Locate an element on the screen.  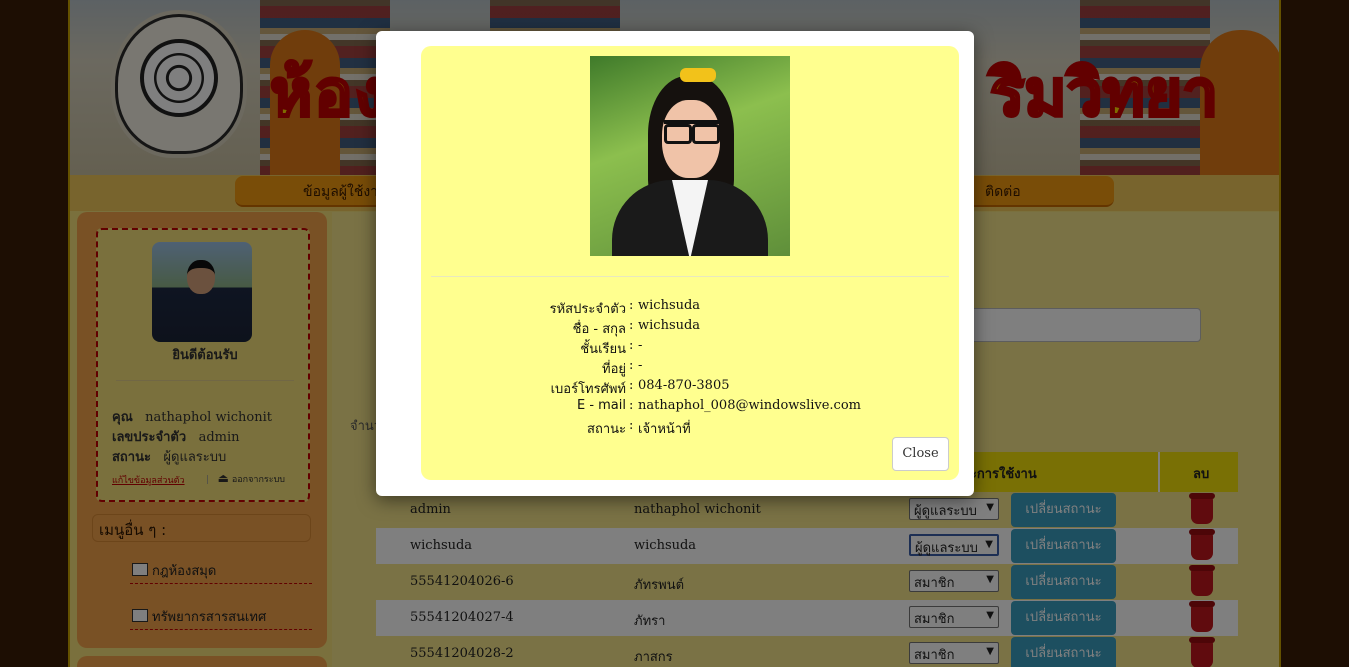
field-value: 084-870-3805 is located at coordinates (684, 385).